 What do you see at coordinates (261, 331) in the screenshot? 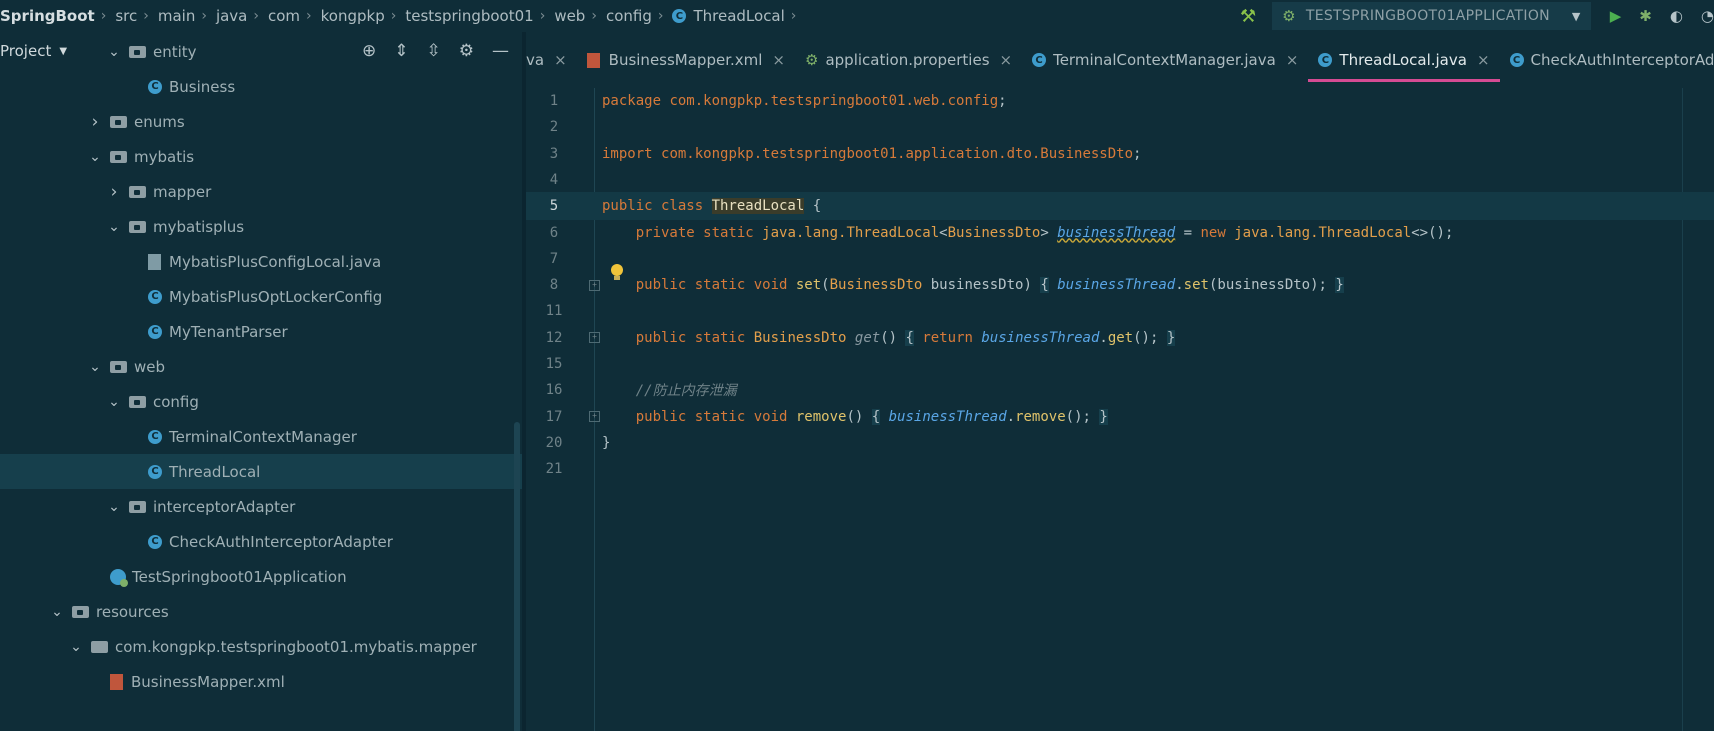
I see `tree-item: C MyTenantParser` at bounding box center [261, 331].